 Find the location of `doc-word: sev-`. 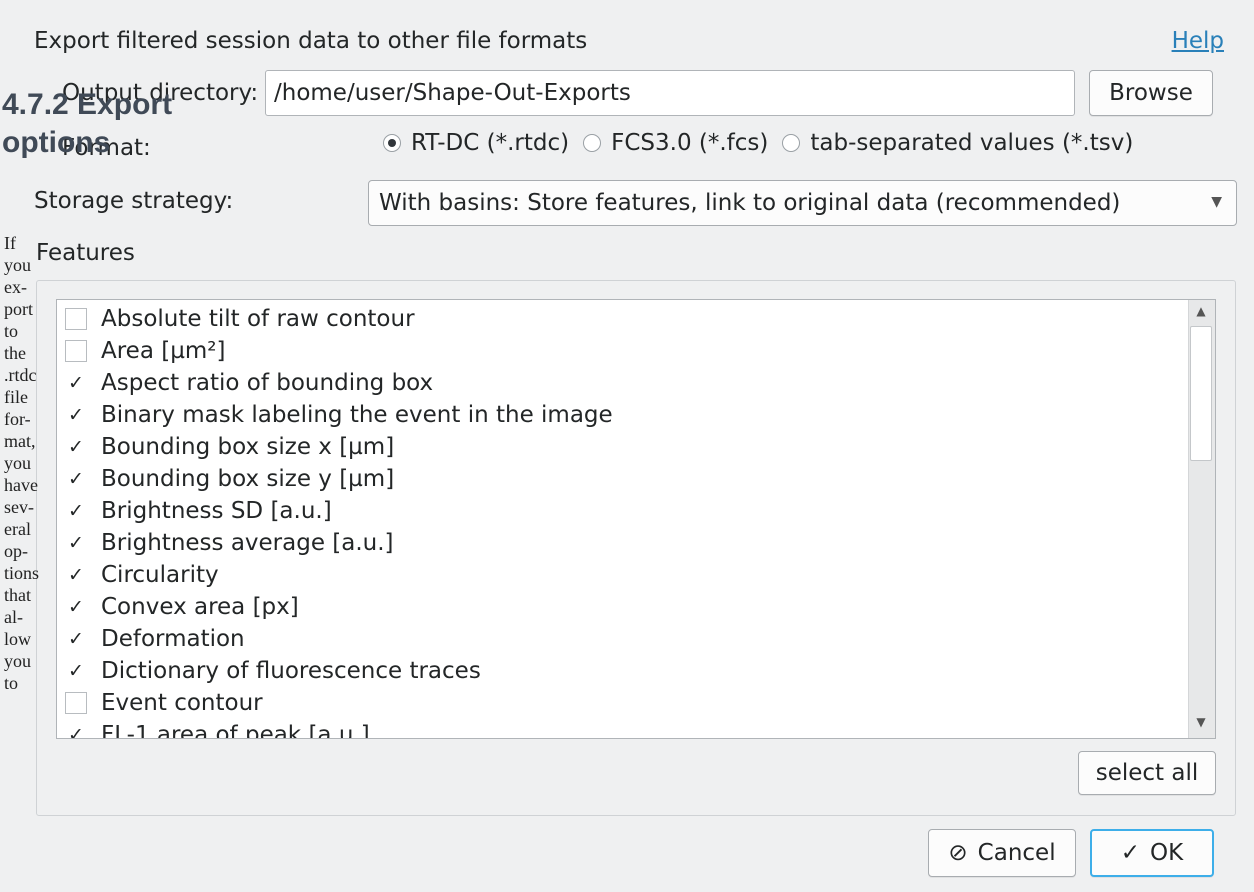

doc-word: sev- is located at coordinates (19, 507).